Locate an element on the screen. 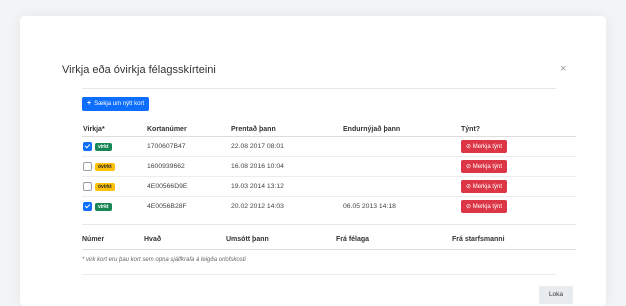 The width and height of the screenshot is (626, 306). col-numer: Númer is located at coordinates (93, 239).